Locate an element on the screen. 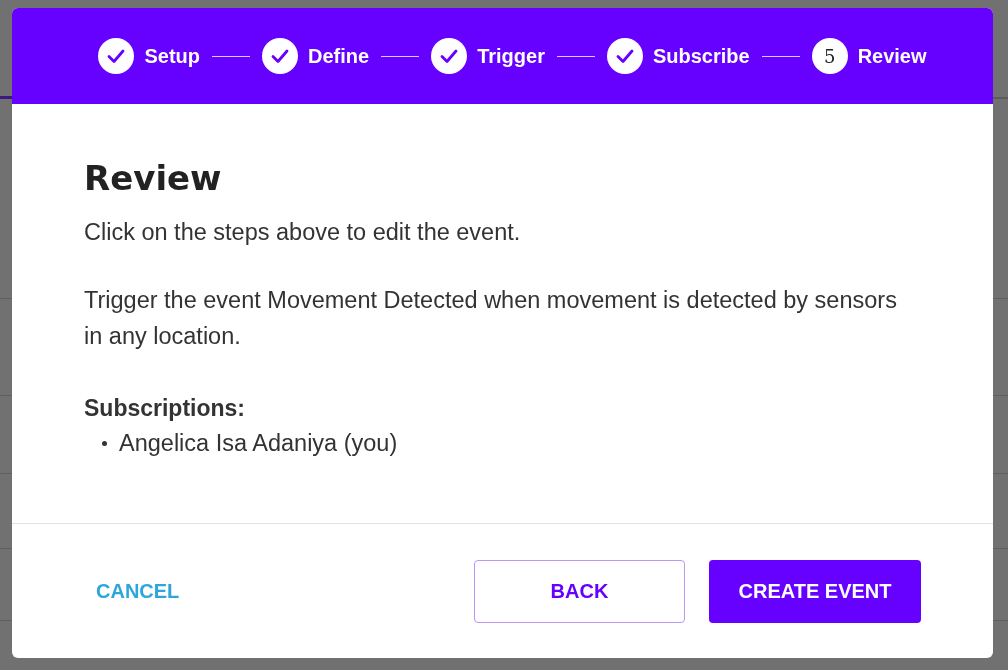  event-summary-text: Trigger the event Movement Detected when movement is detected by sensors in any location. is located at coordinates (491, 318).